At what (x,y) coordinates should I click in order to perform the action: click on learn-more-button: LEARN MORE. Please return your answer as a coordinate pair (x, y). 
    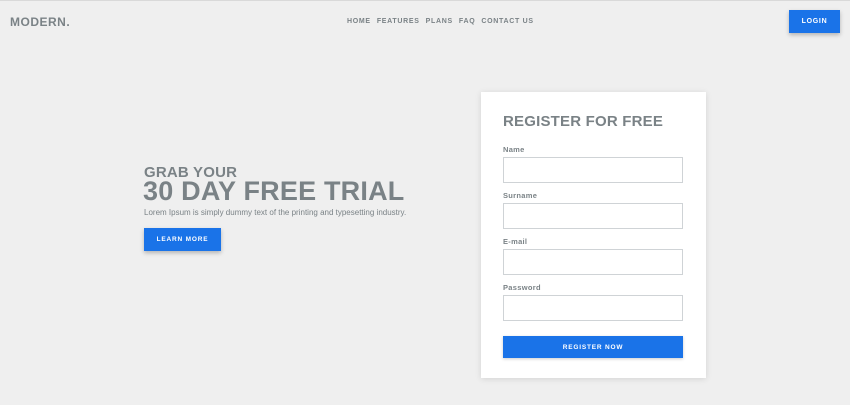
    Looking at the image, I should click on (182, 239).